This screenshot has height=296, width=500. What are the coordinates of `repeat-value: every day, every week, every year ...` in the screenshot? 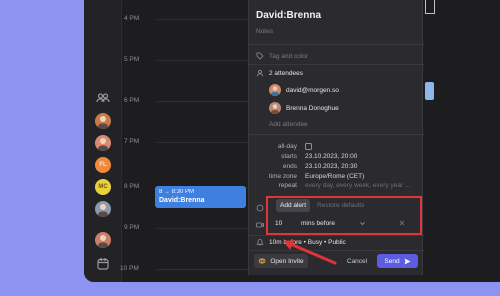 It's located at (357, 185).